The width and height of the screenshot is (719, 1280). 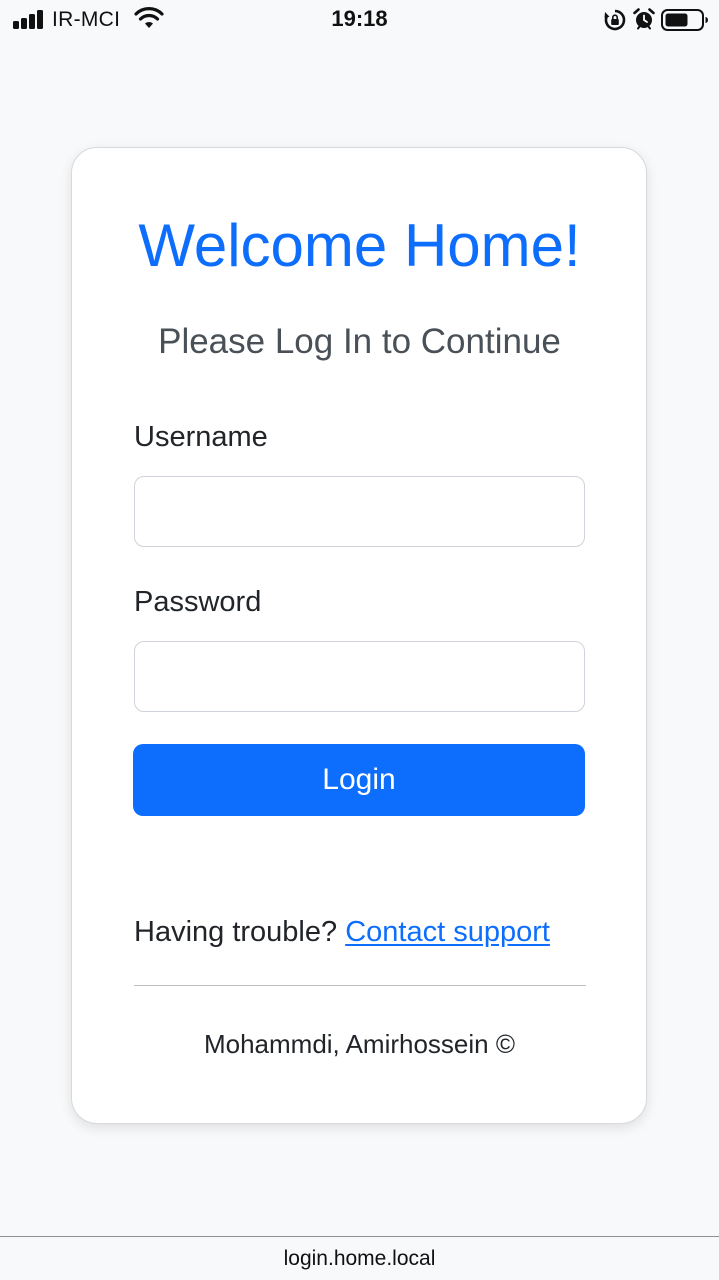 What do you see at coordinates (359, 245) in the screenshot?
I see `page-title: Welcome Home!` at bounding box center [359, 245].